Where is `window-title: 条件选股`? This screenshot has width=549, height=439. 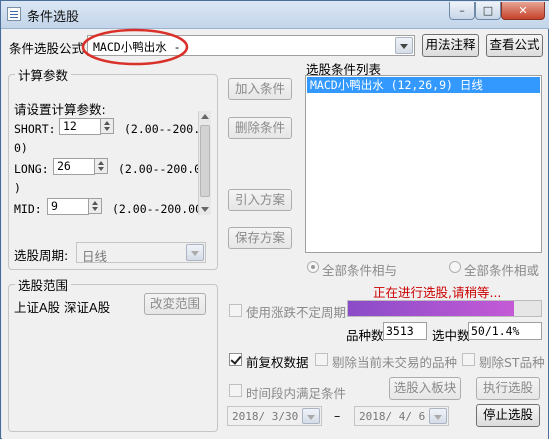
window-title: 条件选股 is located at coordinates (53, 17).